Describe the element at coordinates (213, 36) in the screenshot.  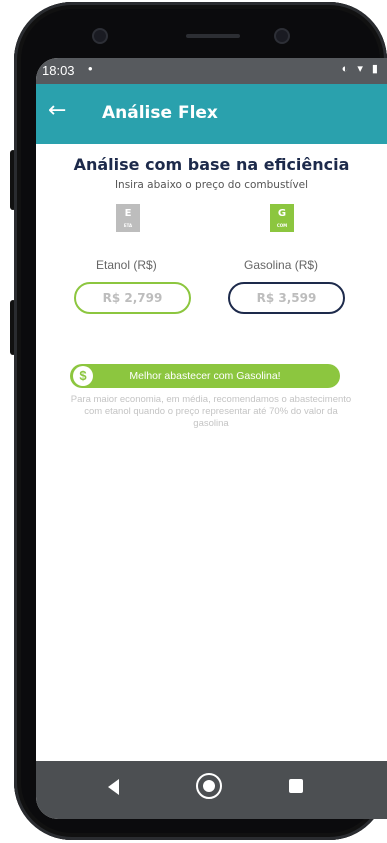
I see `earpiece-speaker` at that location.